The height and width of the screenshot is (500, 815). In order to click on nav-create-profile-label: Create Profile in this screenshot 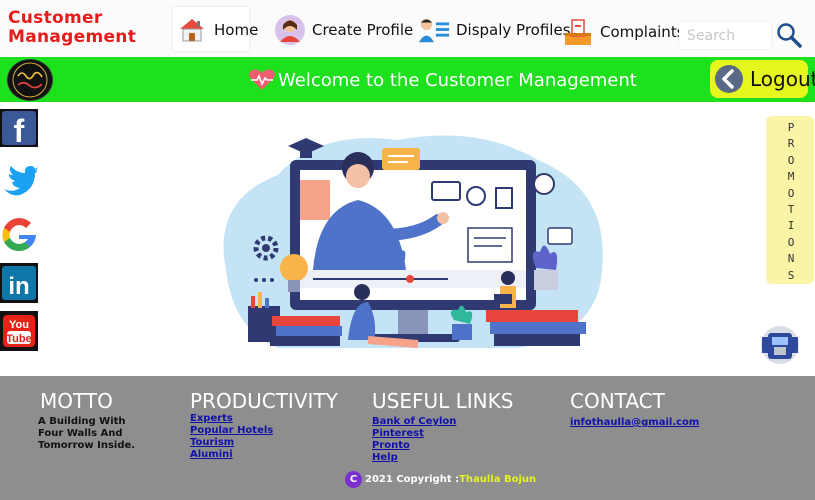, I will do `click(363, 30)`.